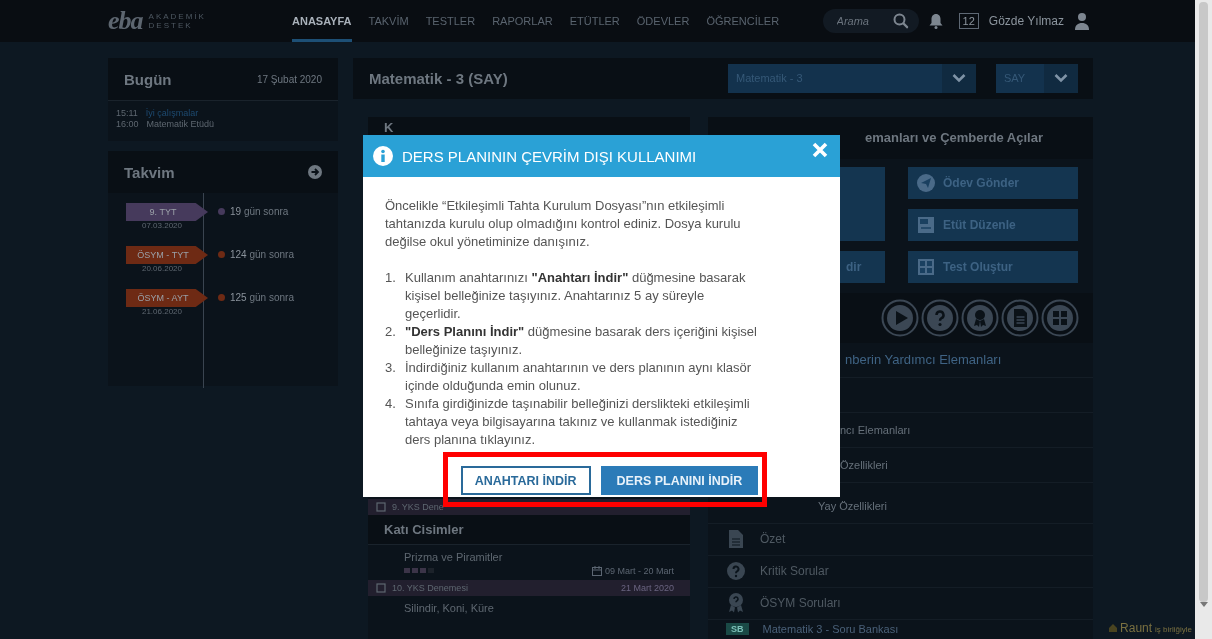  What do you see at coordinates (852, 505) in the screenshot?
I see `content-item: Yay Özellikleri` at bounding box center [852, 505].